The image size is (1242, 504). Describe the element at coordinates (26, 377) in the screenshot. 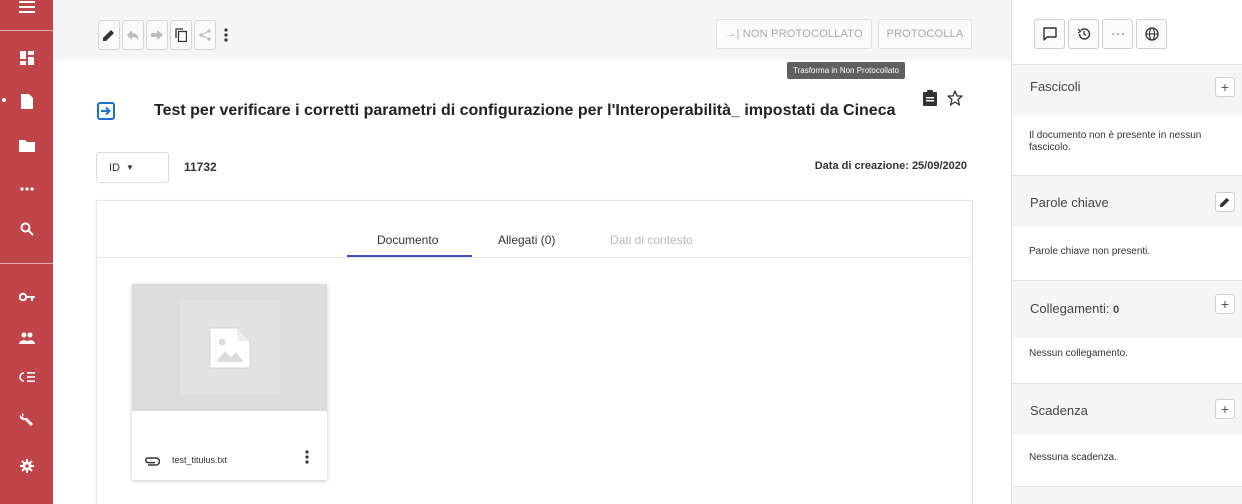

I see `list-icon` at that location.